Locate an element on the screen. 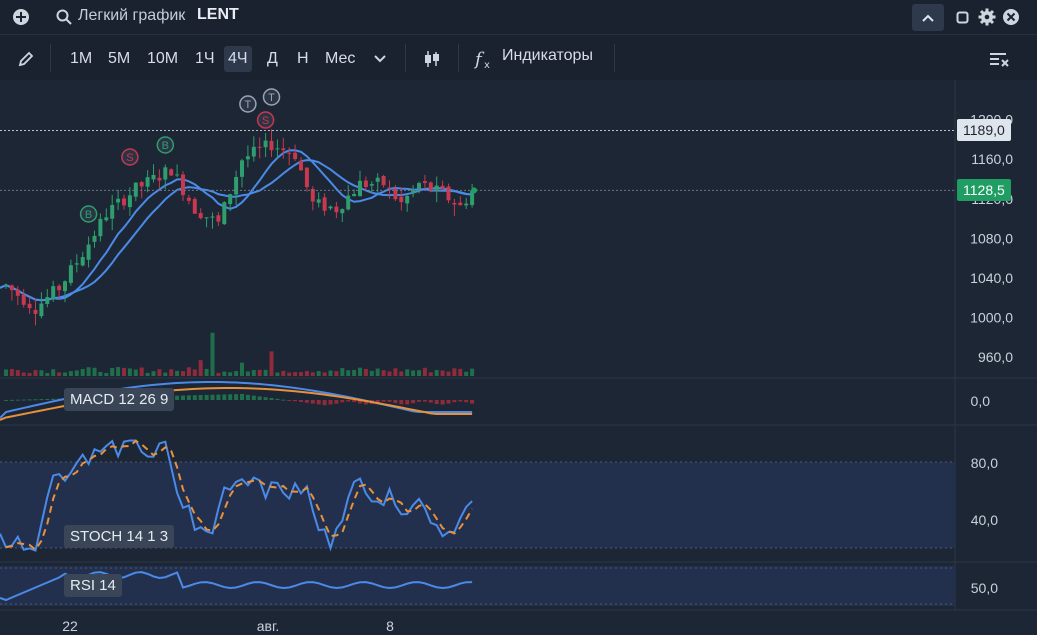  pencil-icon is located at coordinates (26, 59).